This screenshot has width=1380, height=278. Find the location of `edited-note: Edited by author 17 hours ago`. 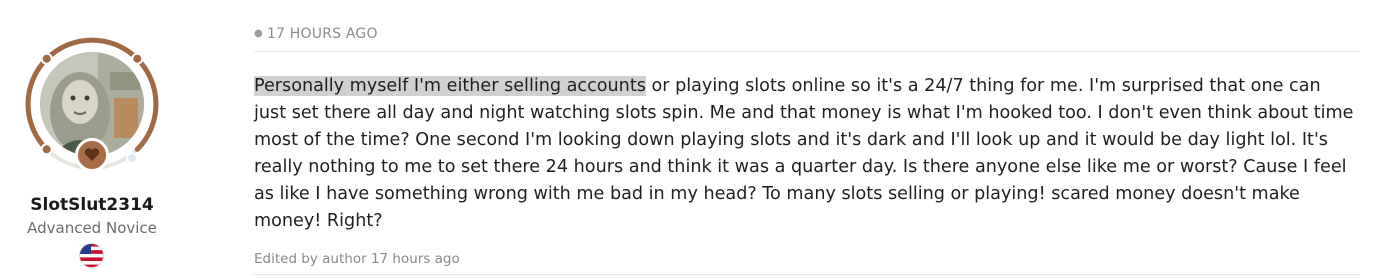

edited-note: Edited by author 17 hours ago is located at coordinates (357, 259).